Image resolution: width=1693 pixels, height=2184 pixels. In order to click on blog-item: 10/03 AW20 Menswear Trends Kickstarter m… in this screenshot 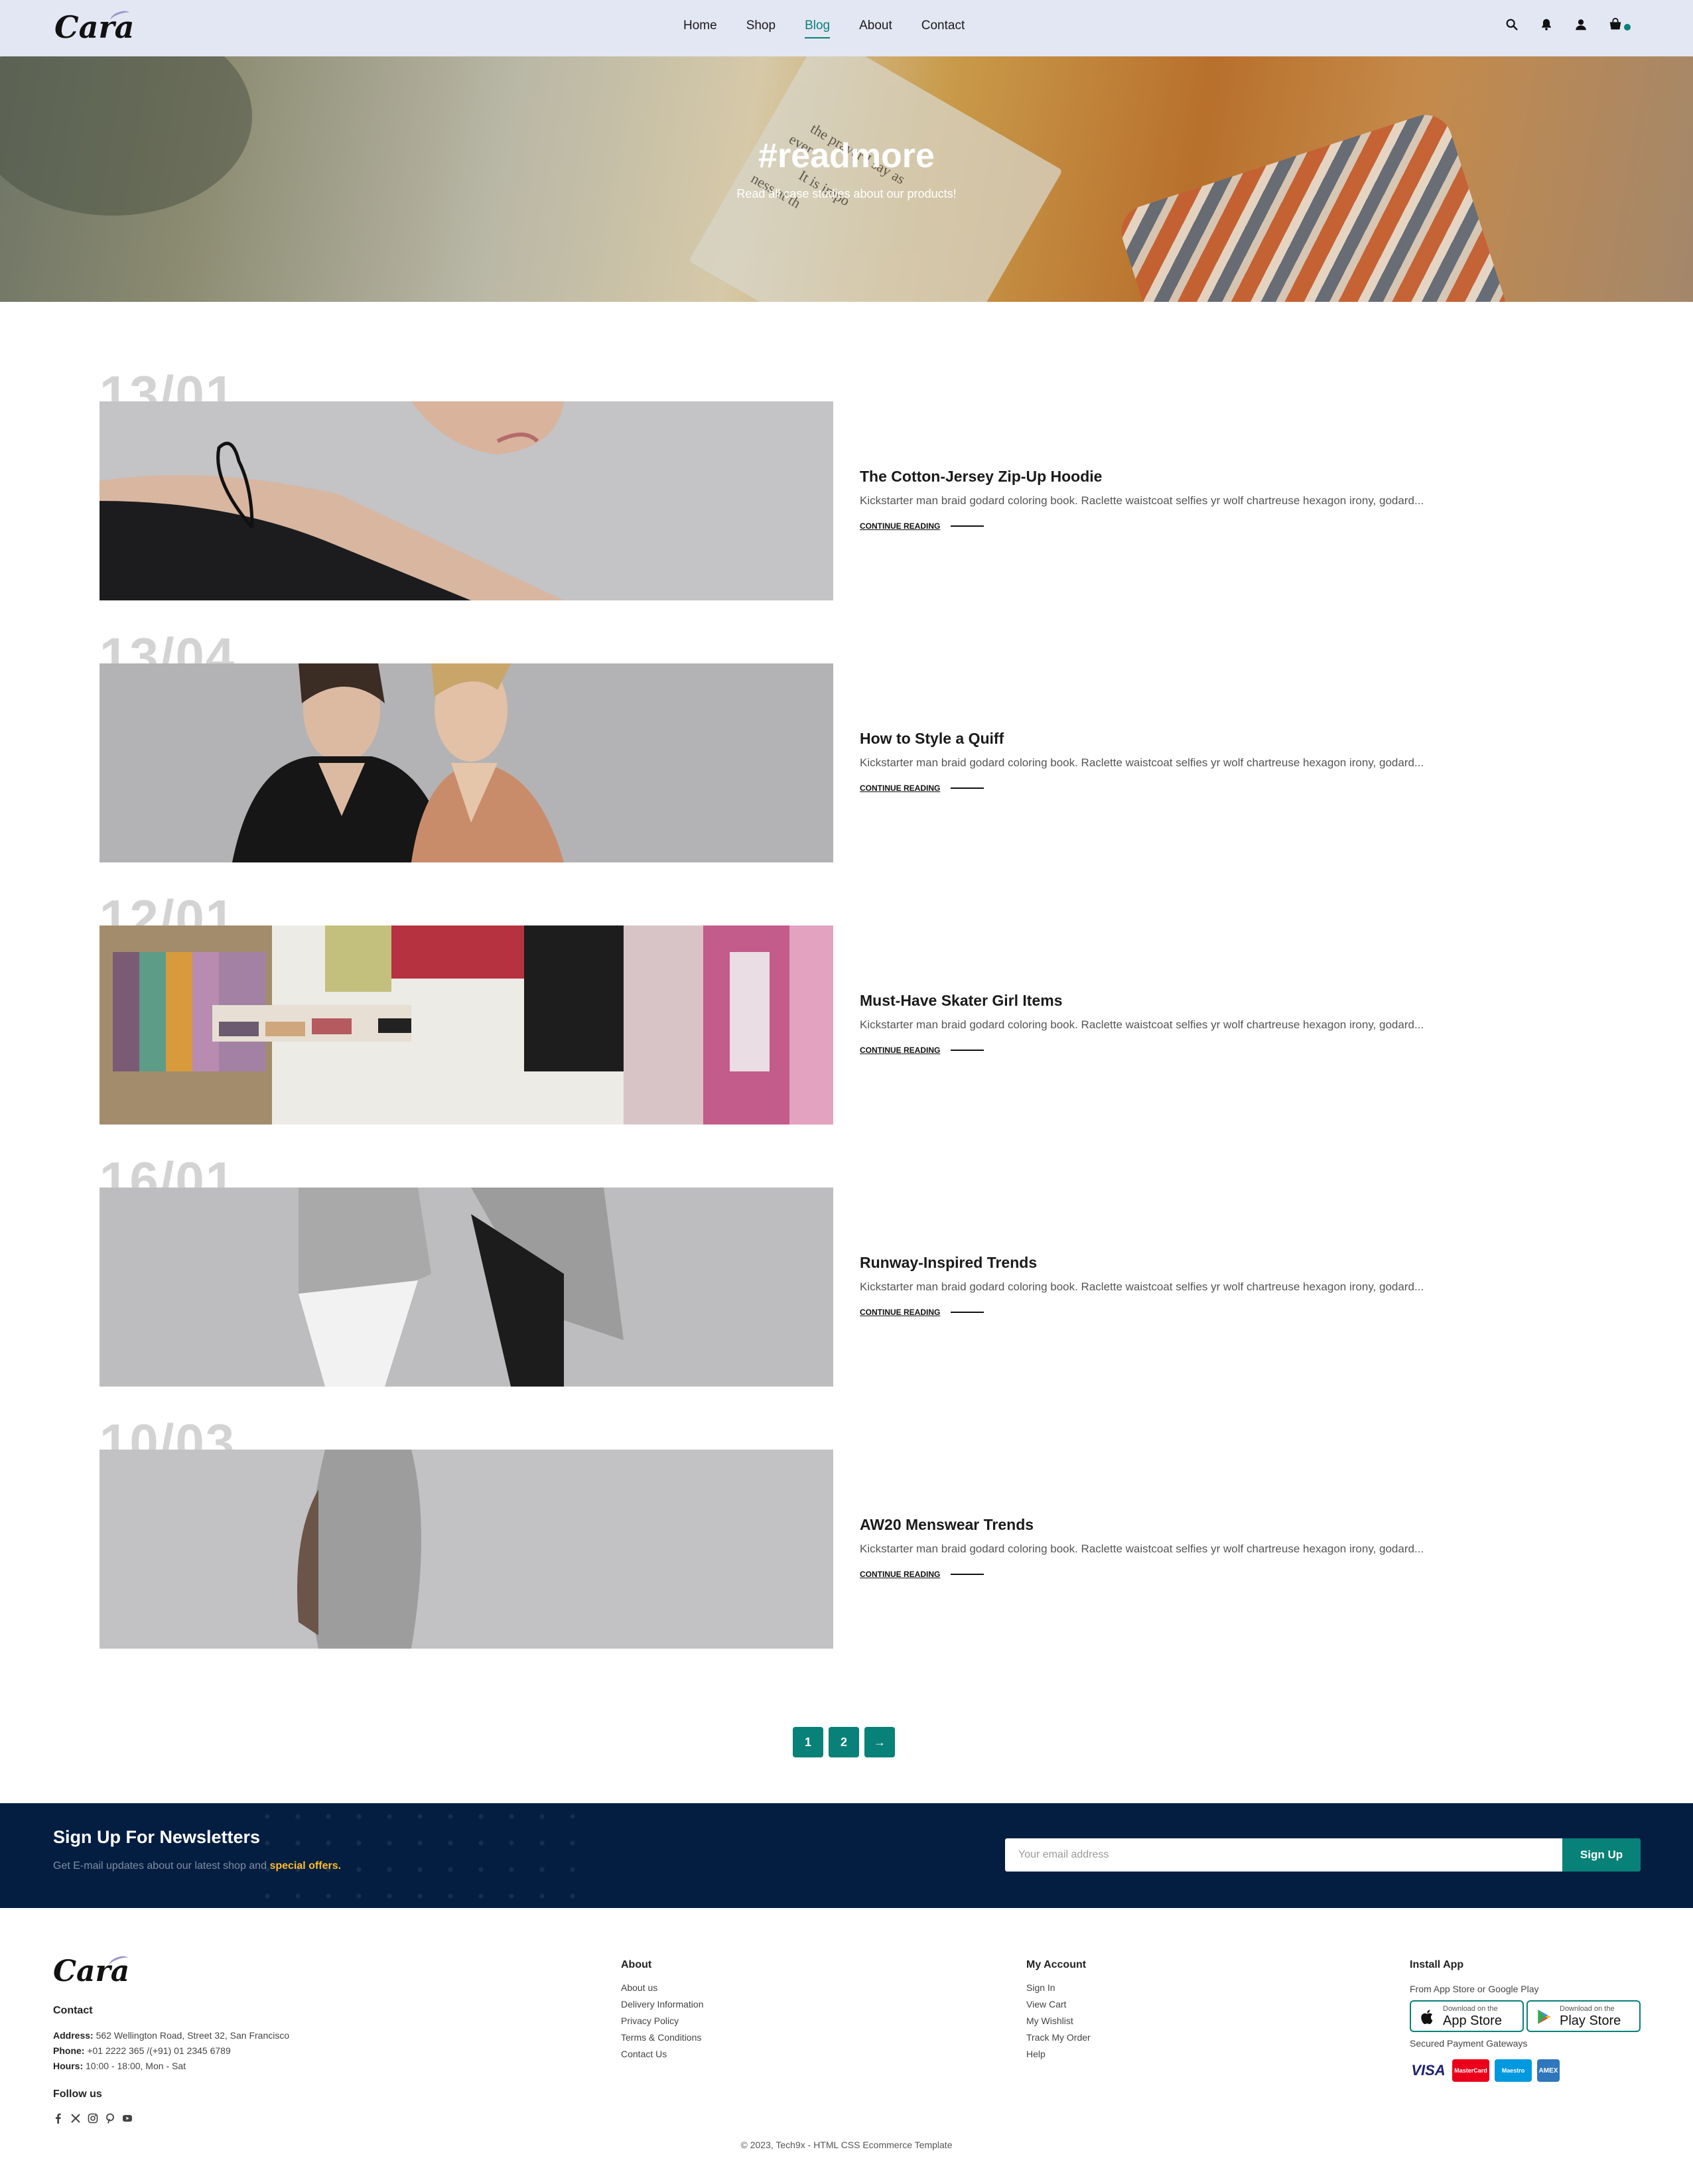, I will do `click(796, 1531)`.